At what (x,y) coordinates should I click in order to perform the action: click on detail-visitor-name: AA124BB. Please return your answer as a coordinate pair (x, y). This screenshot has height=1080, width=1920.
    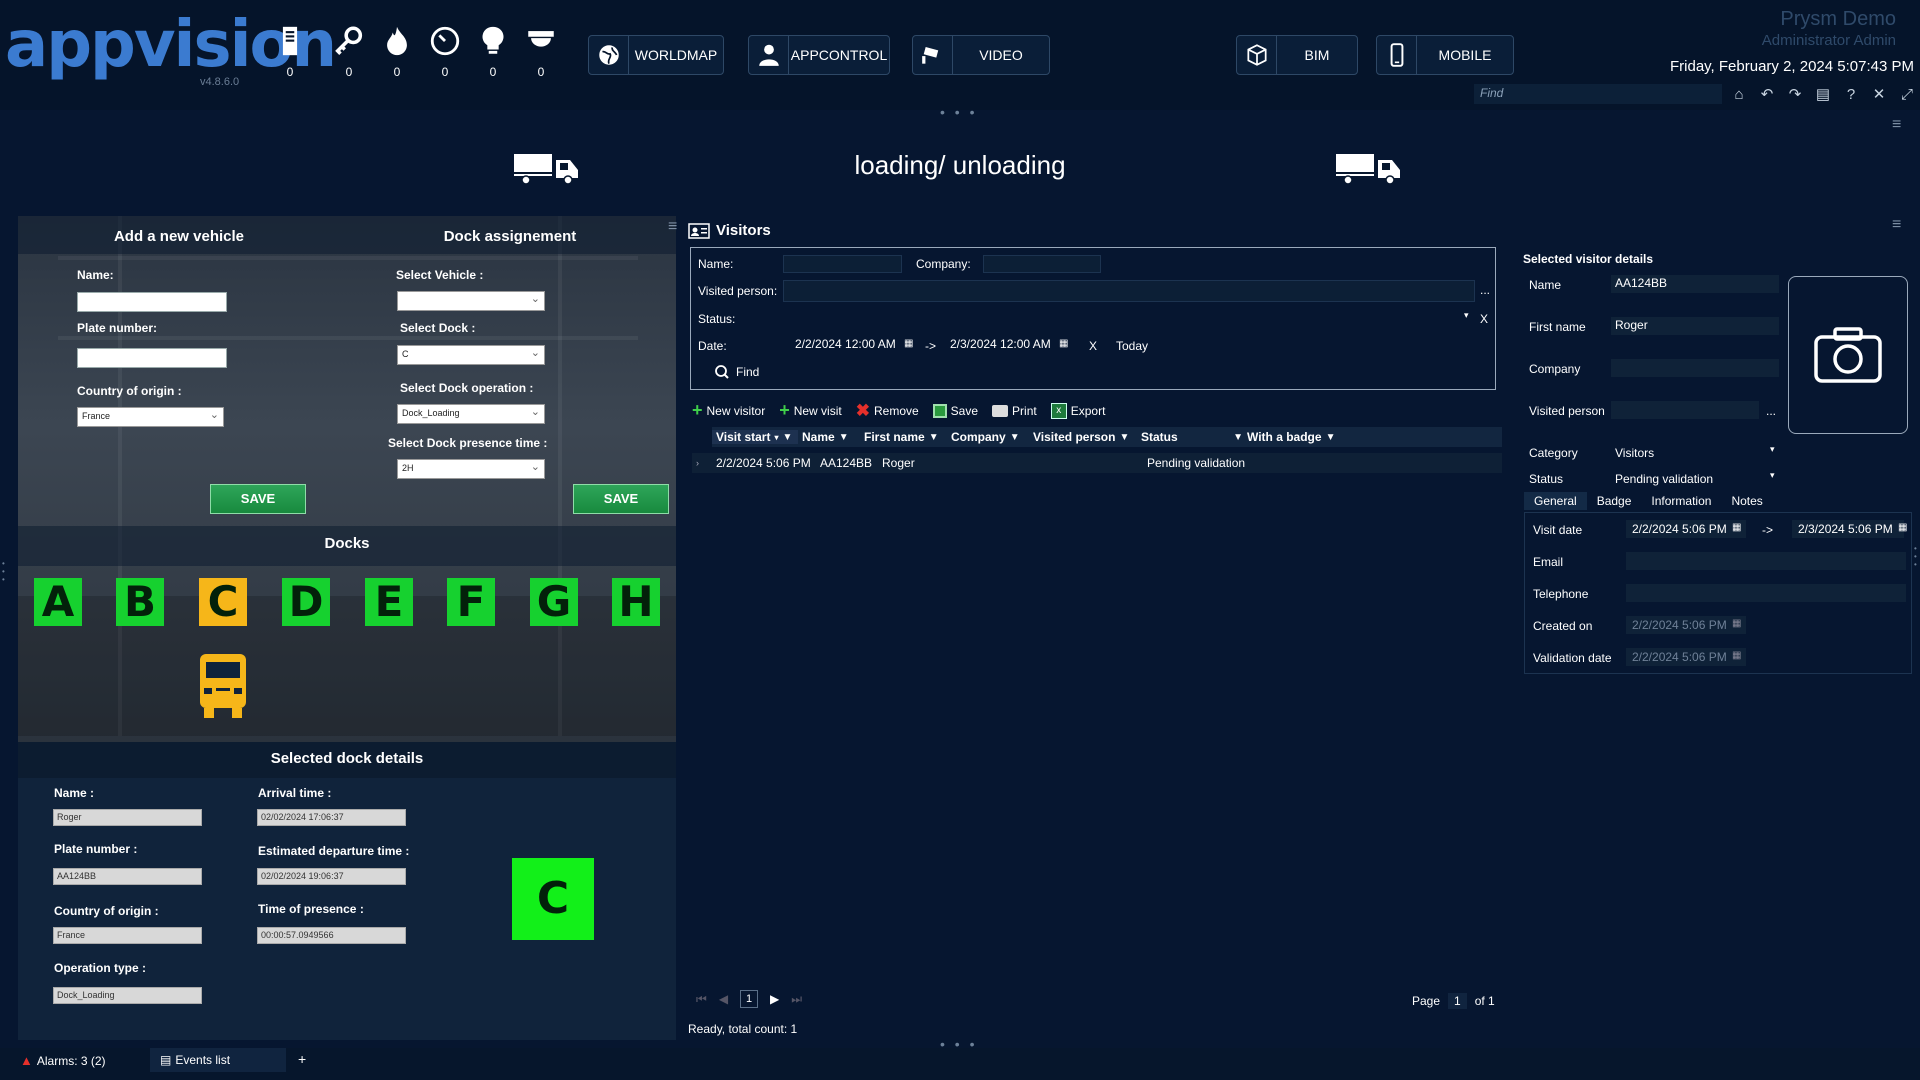
    Looking at the image, I should click on (1695, 284).